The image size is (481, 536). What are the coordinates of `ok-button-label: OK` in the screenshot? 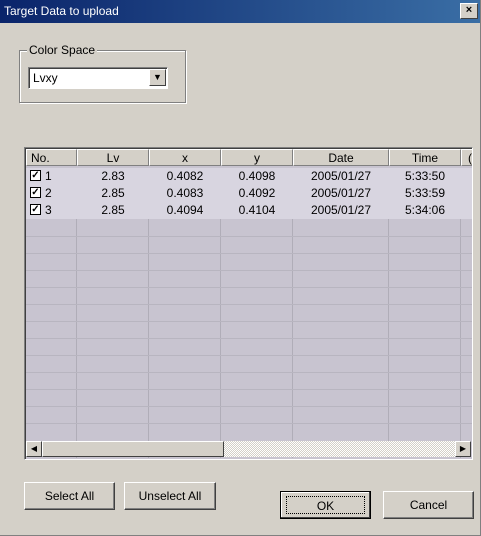 It's located at (325, 505).